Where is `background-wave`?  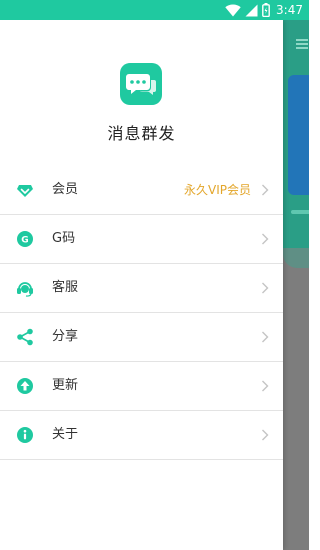
background-wave is located at coordinates (296, 258).